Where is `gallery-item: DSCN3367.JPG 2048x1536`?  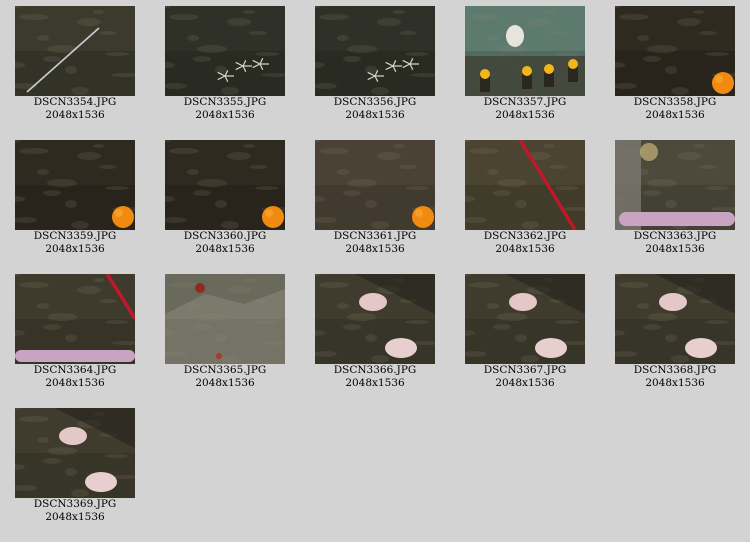
gallery-item: DSCN3367.JPG 2048x1536 is located at coordinates (525, 332).